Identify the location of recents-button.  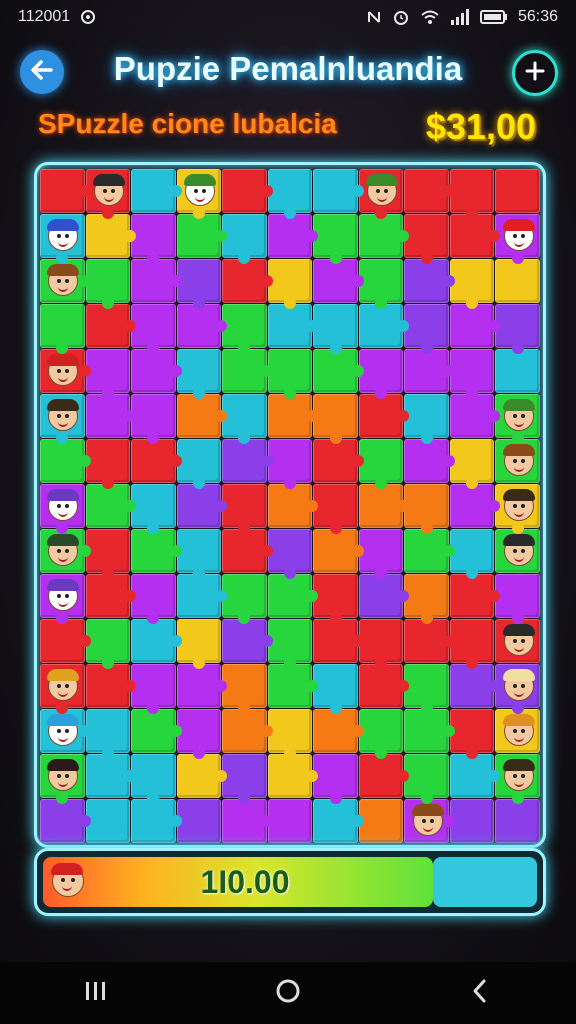
(96, 993).